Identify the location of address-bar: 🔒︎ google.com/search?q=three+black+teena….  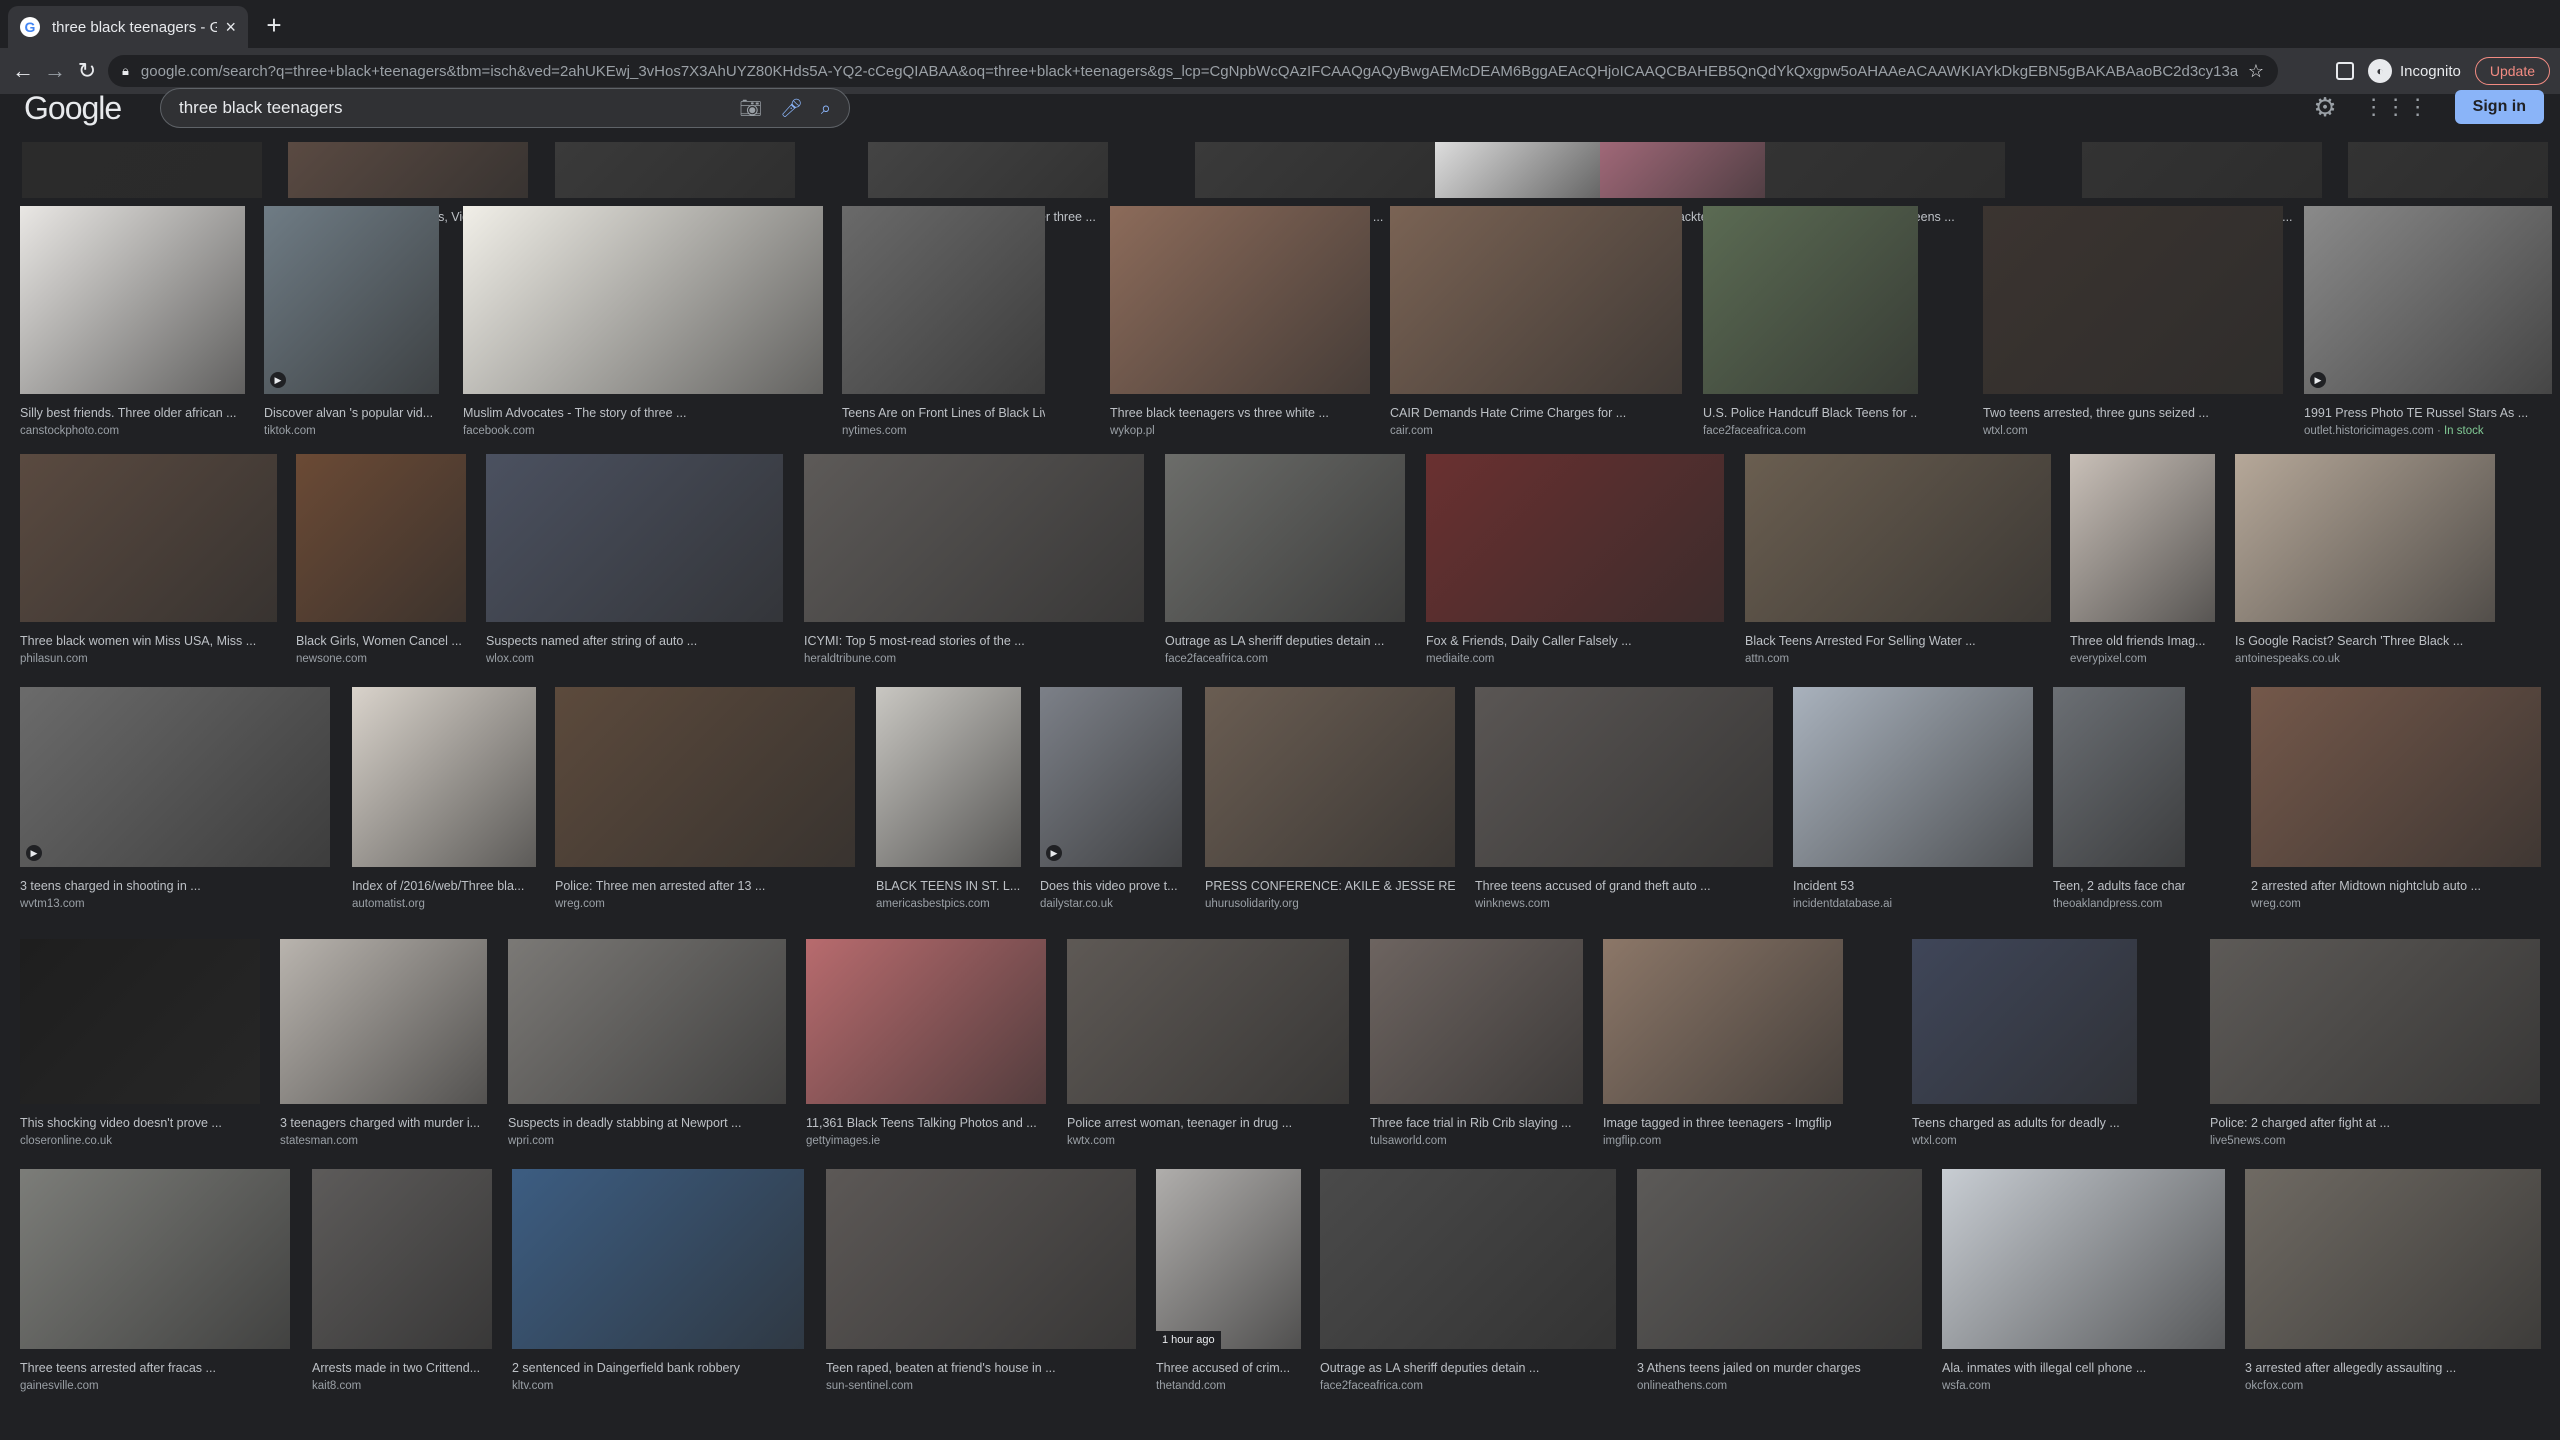
(1193, 71).